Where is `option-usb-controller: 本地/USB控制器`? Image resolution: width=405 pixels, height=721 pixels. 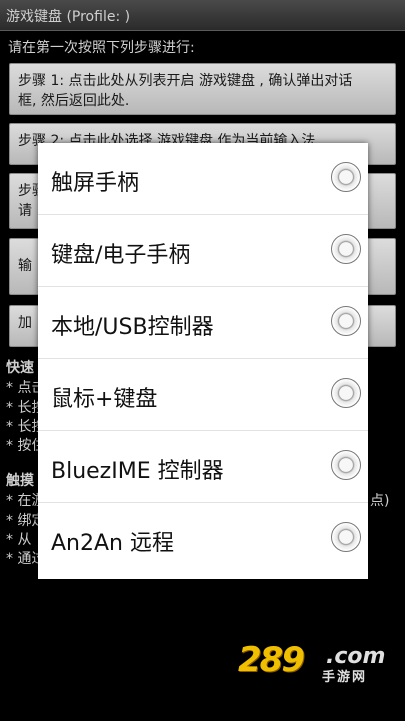
option-usb-controller: 本地/USB控制器 is located at coordinates (203, 323).